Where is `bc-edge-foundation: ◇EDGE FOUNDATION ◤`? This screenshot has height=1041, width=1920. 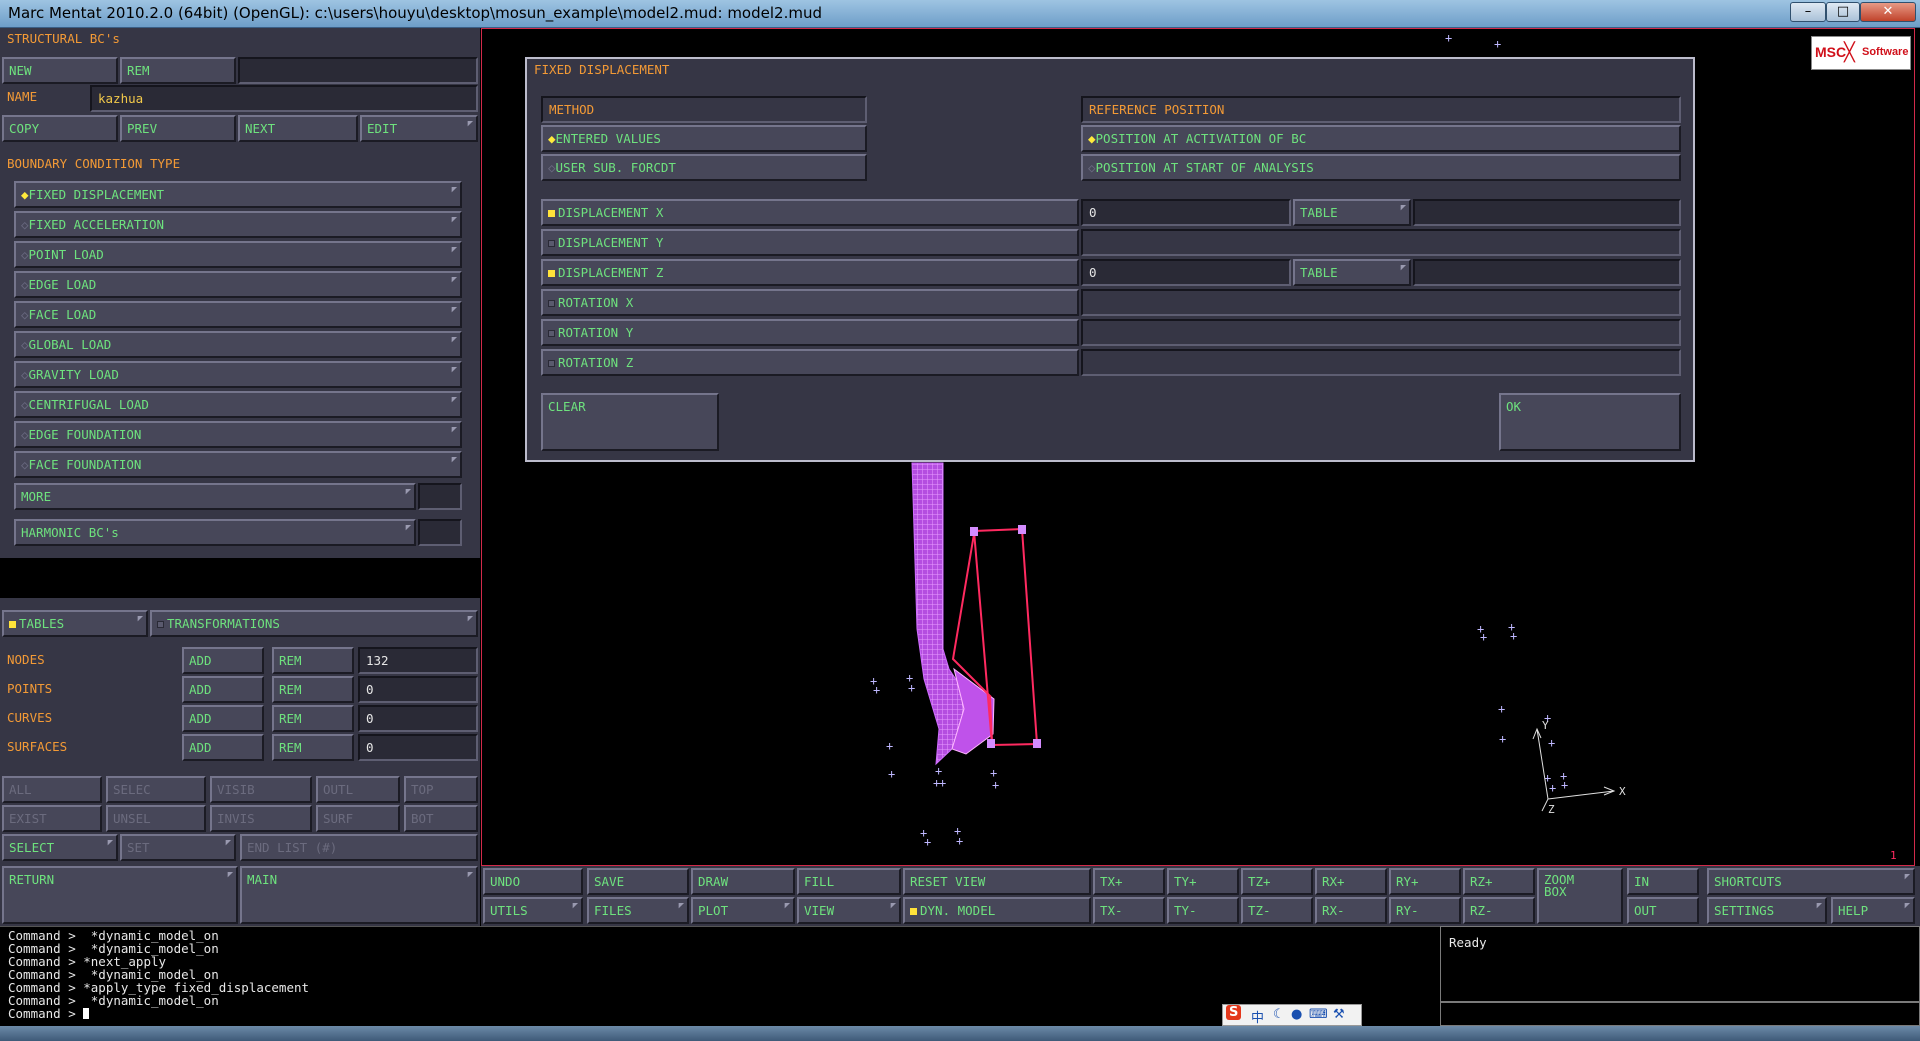 bc-edge-foundation: ◇EDGE FOUNDATION ◤ is located at coordinates (238, 434).